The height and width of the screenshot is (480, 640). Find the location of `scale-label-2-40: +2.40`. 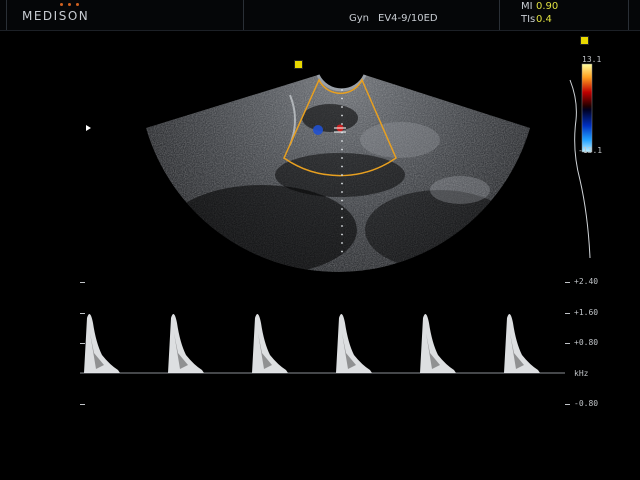

scale-label-2-40: +2.40 is located at coordinates (586, 281).